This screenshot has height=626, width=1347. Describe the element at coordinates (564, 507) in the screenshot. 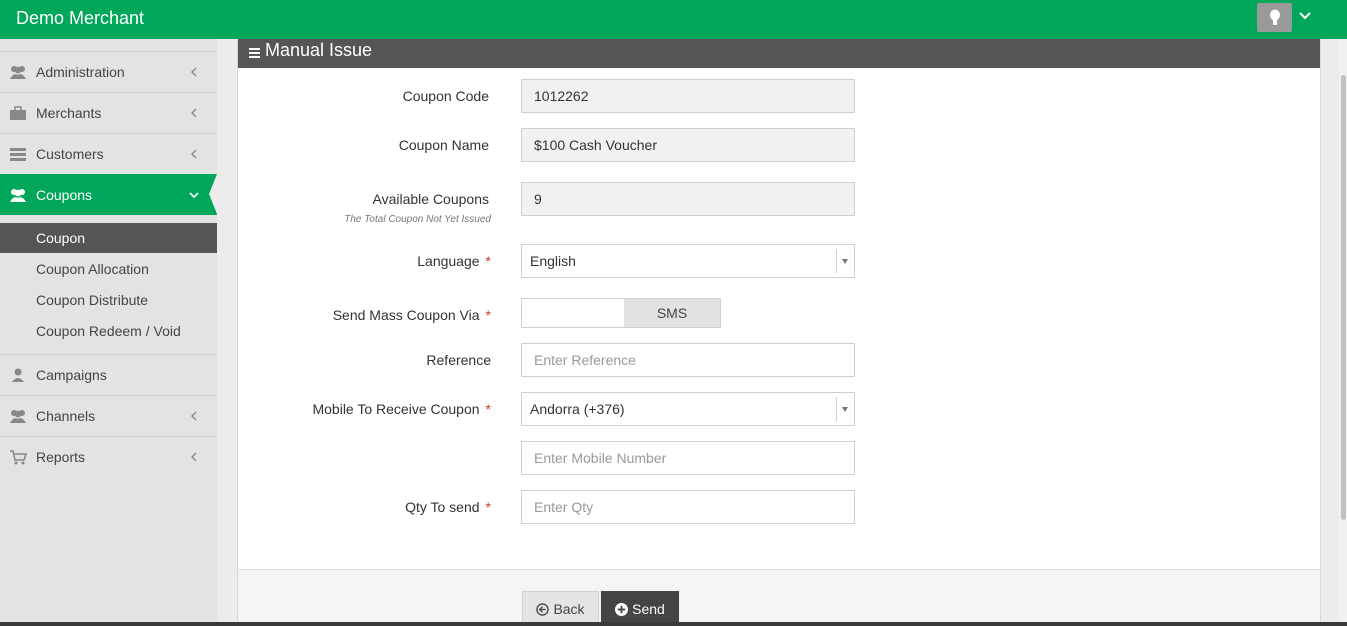

I see `qty-placeholder: Enter Qty` at that location.